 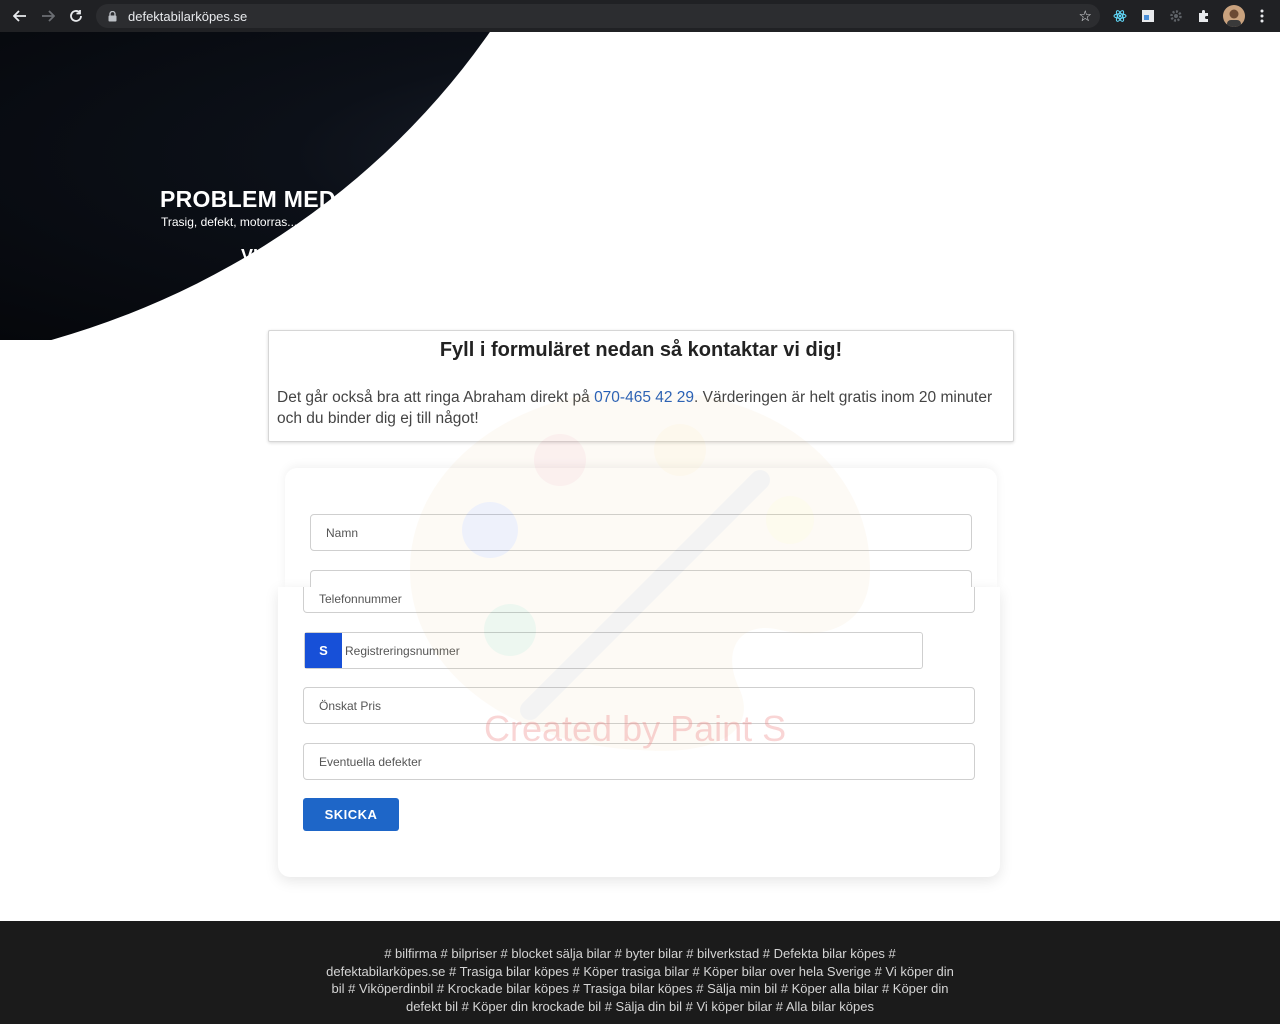 I want to click on phone-input: Telefonnummer, so click(x=639, y=600).